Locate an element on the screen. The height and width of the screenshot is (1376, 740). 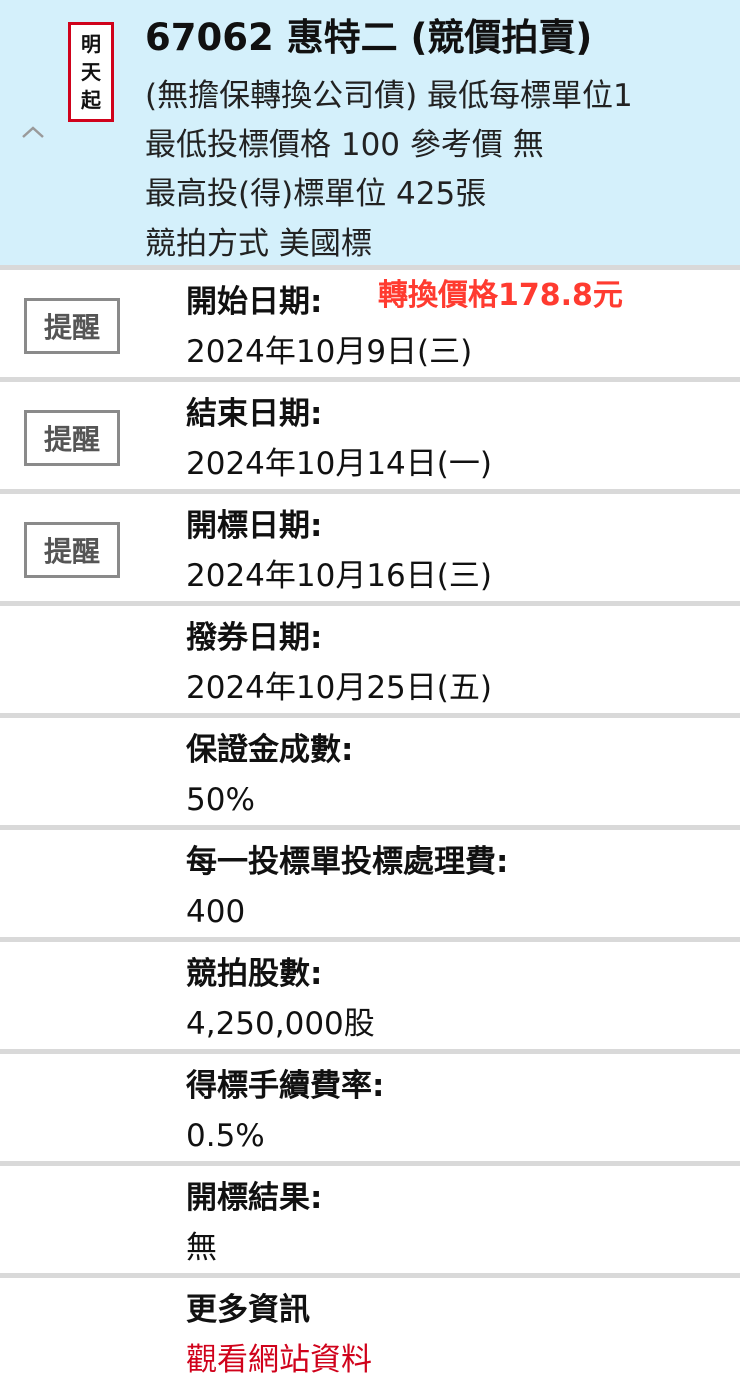
stamp-char: 起 is located at coordinates (91, 100).